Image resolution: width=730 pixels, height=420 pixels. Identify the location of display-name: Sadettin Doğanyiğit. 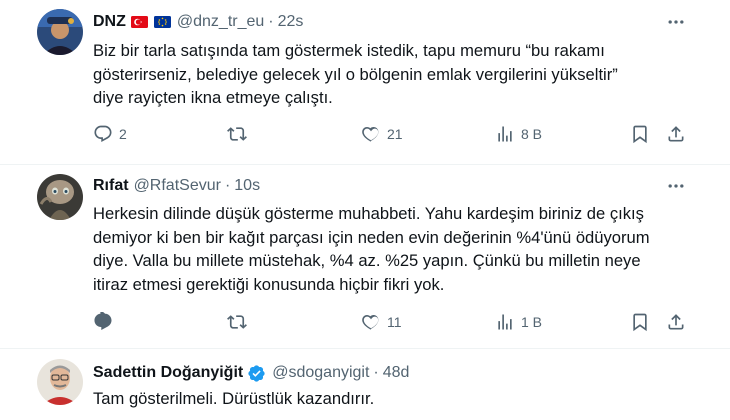
(168, 373).